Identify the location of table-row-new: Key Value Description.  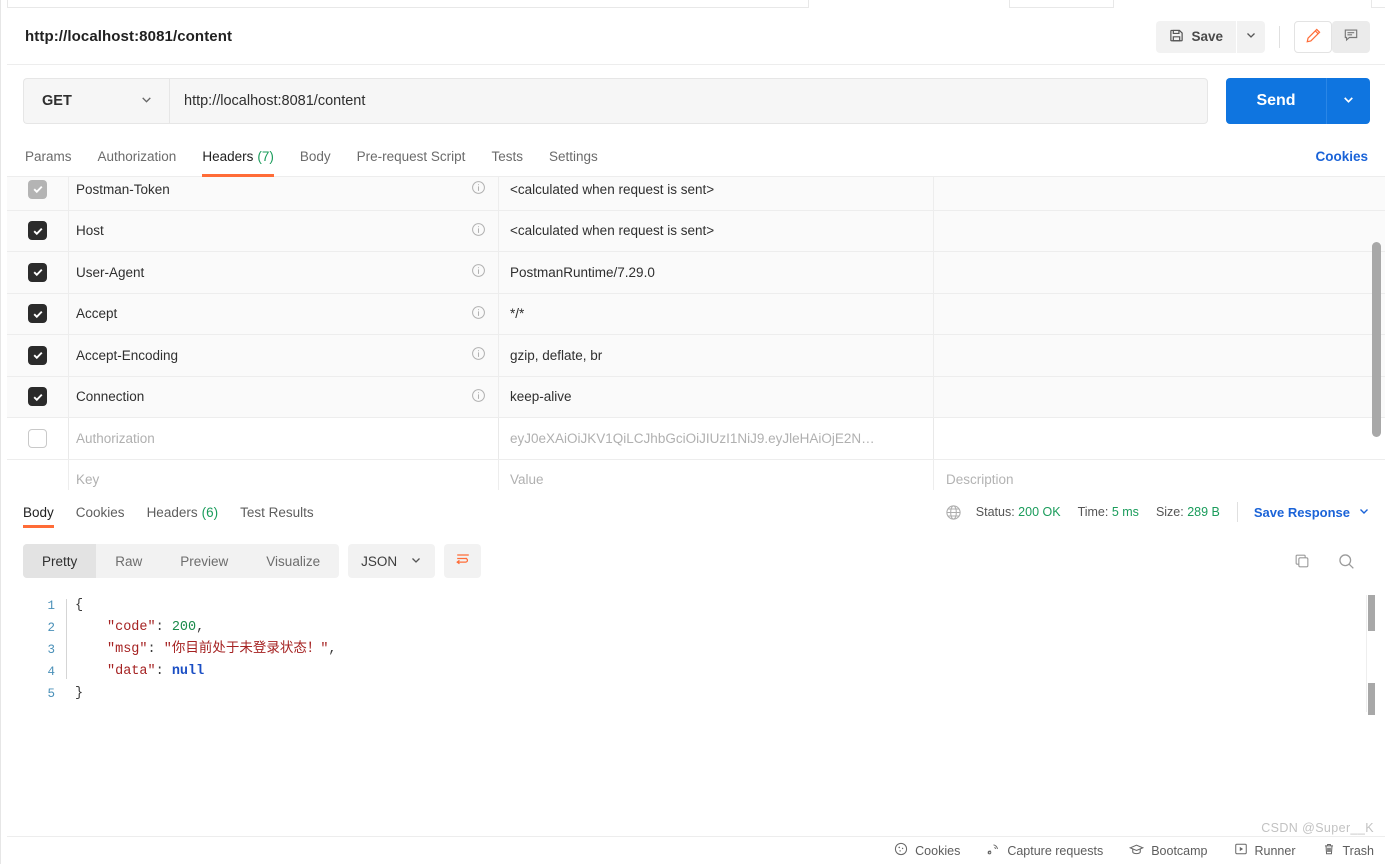
(696, 475).